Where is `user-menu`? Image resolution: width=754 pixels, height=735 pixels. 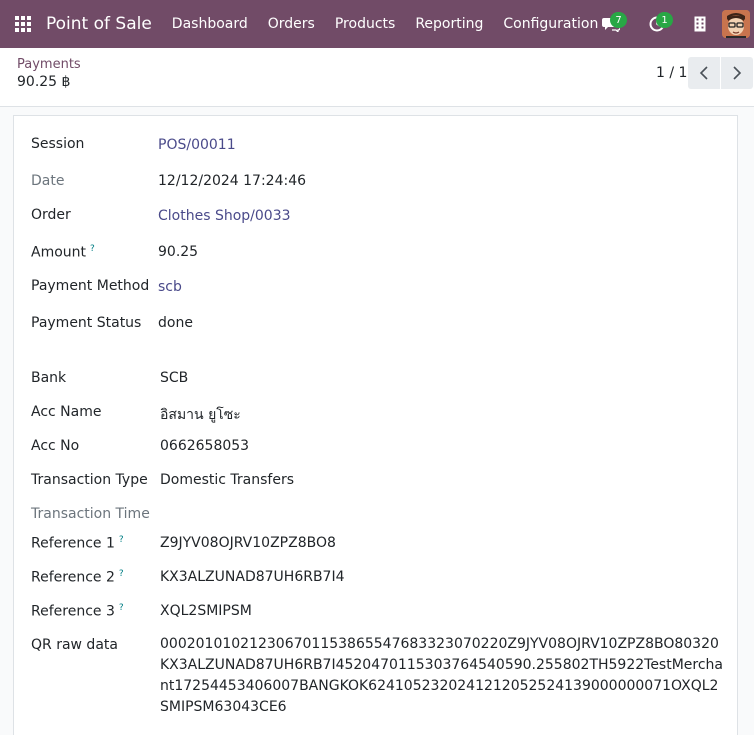 user-menu is located at coordinates (737, 24).